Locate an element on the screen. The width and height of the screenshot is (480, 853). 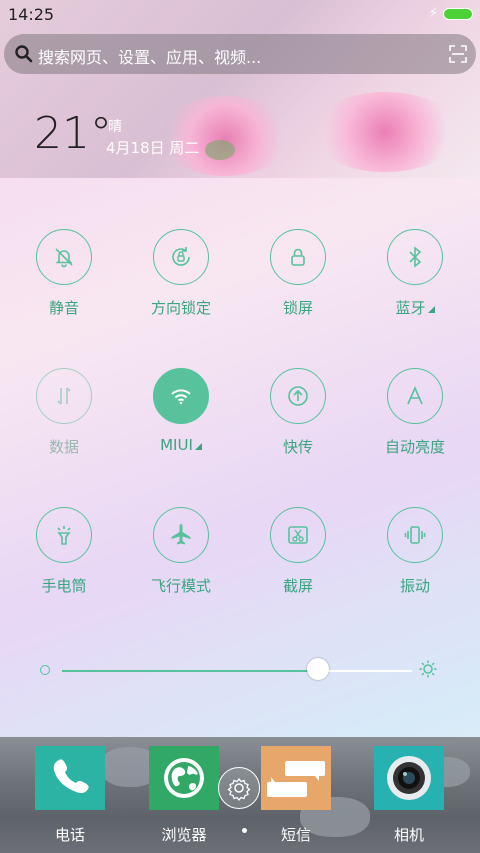
toggle-label: 飞行模式 is located at coordinates (180, 586).